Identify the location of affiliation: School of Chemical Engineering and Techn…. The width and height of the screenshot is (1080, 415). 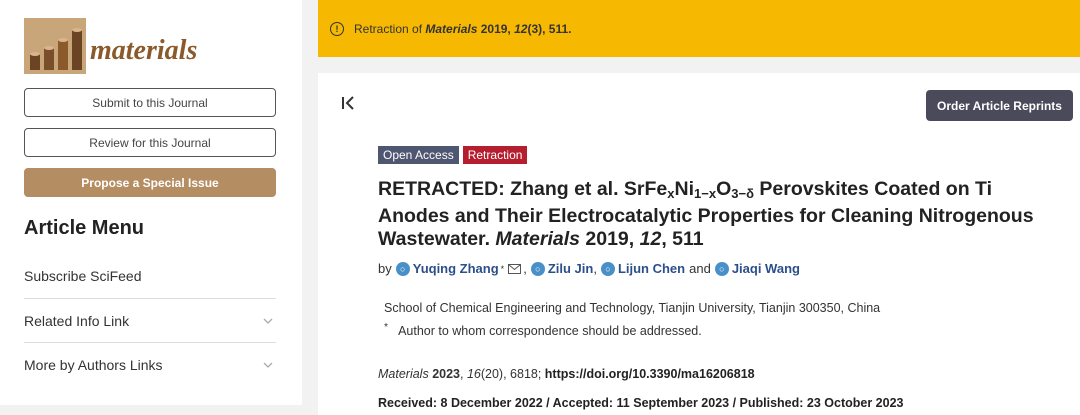
(632, 308).